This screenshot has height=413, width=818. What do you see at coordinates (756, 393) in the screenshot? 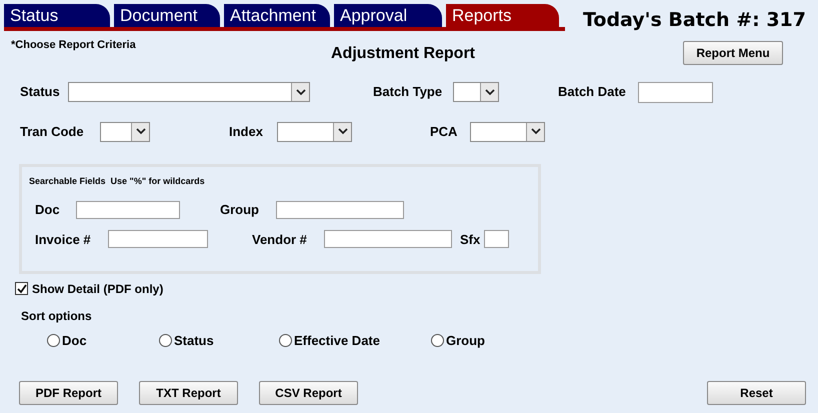
I see `reset-button: Reset` at bounding box center [756, 393].